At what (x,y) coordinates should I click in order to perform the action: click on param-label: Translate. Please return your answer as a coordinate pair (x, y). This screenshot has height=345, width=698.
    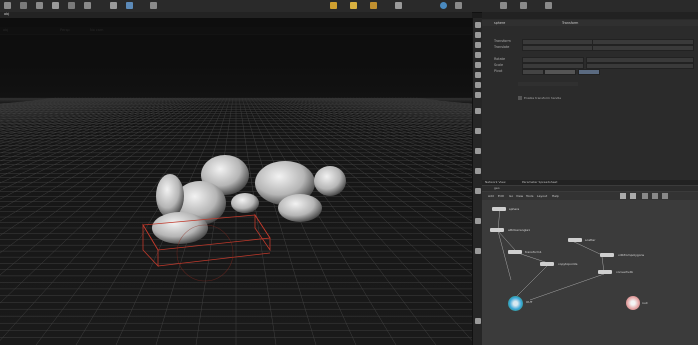
    Looking at the image, I should click on (502, 47).